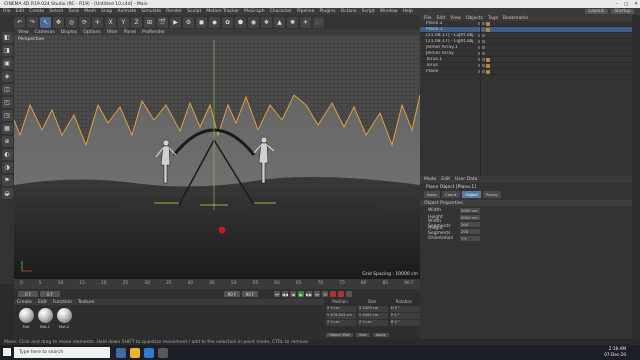  What do you see at coordinates (42, 302) in the screenshot?
I see `material-menu-edit: Edit` at bounding box center [42, 302].